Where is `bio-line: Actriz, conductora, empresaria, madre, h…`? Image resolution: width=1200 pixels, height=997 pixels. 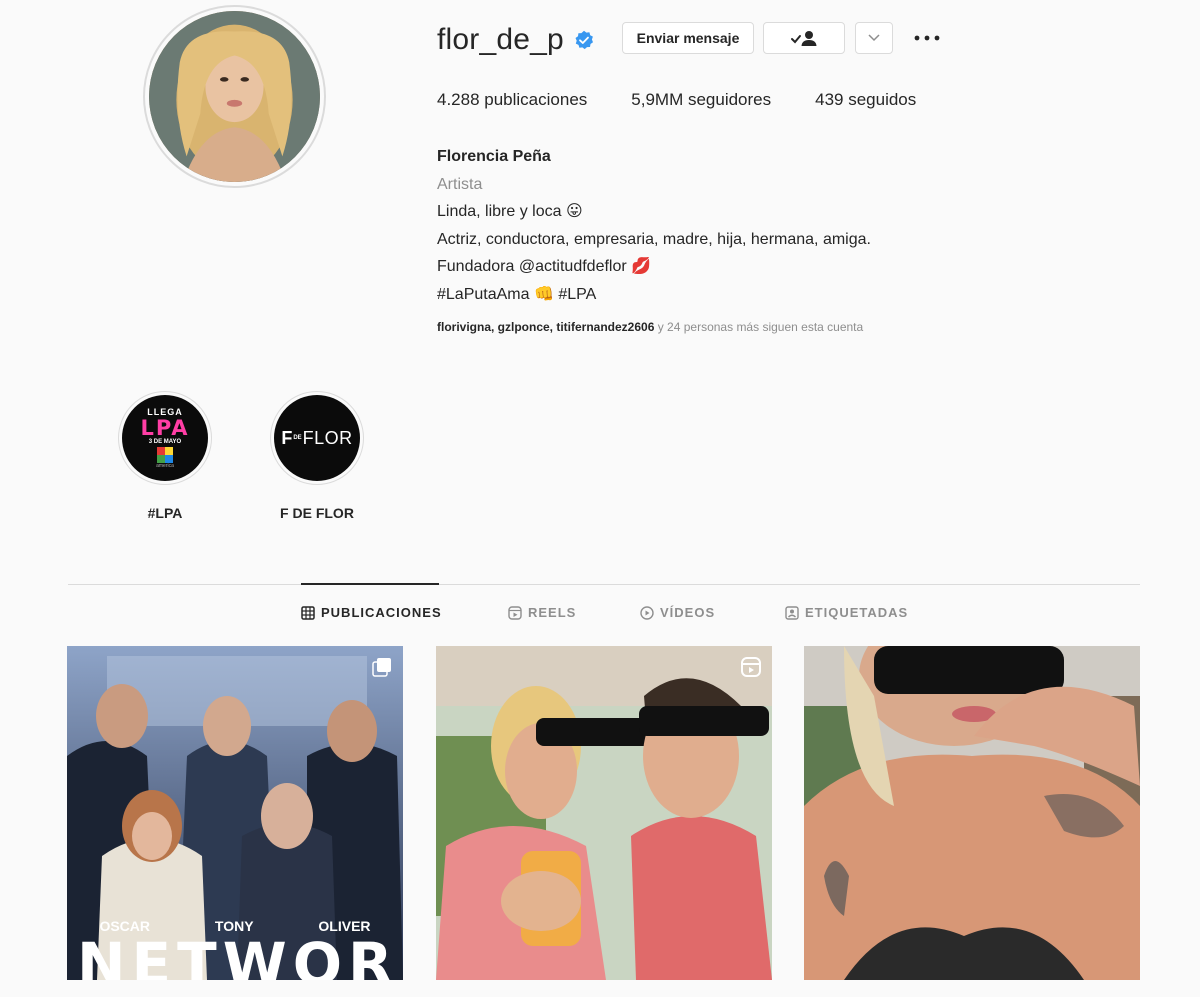
bio-line: Actriz, conductora, empresaria, madre, h… is located at coordinates (654, 239).